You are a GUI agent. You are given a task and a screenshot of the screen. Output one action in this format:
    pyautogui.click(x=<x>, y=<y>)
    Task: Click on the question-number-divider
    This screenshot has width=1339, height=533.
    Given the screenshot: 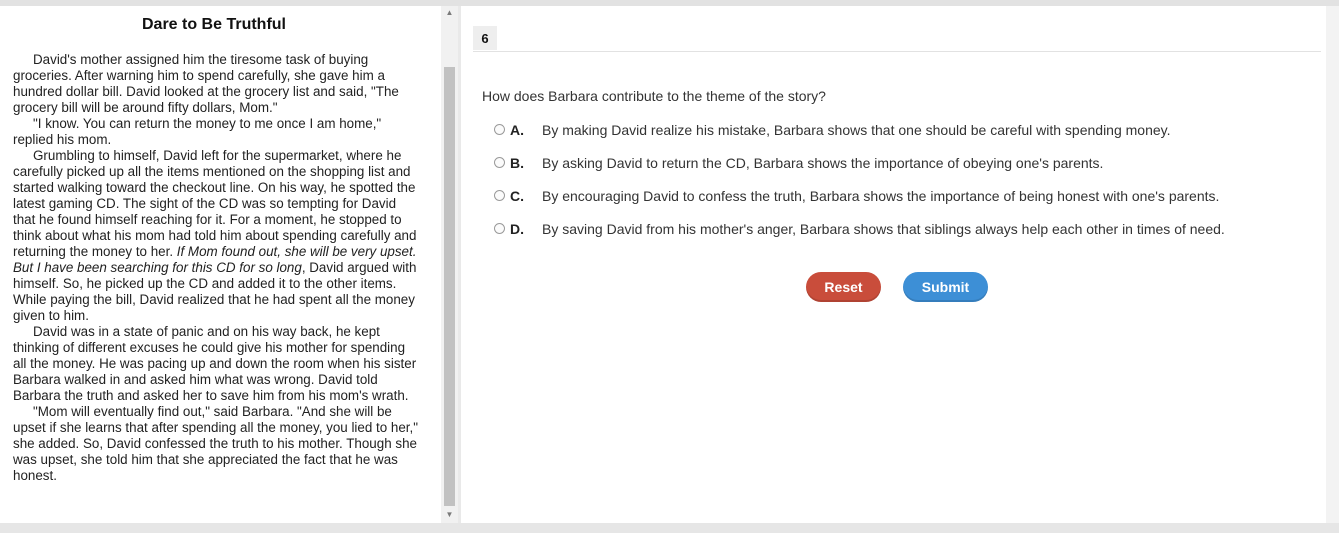 What is the action you would take?
    pyautogui.click(x=897, y=51)
    